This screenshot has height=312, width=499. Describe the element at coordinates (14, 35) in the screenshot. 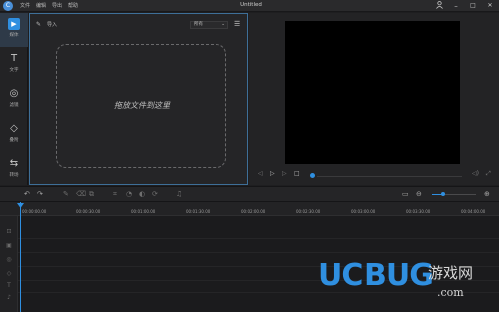

I see `sidebar-item-label: 媒体` at that location.